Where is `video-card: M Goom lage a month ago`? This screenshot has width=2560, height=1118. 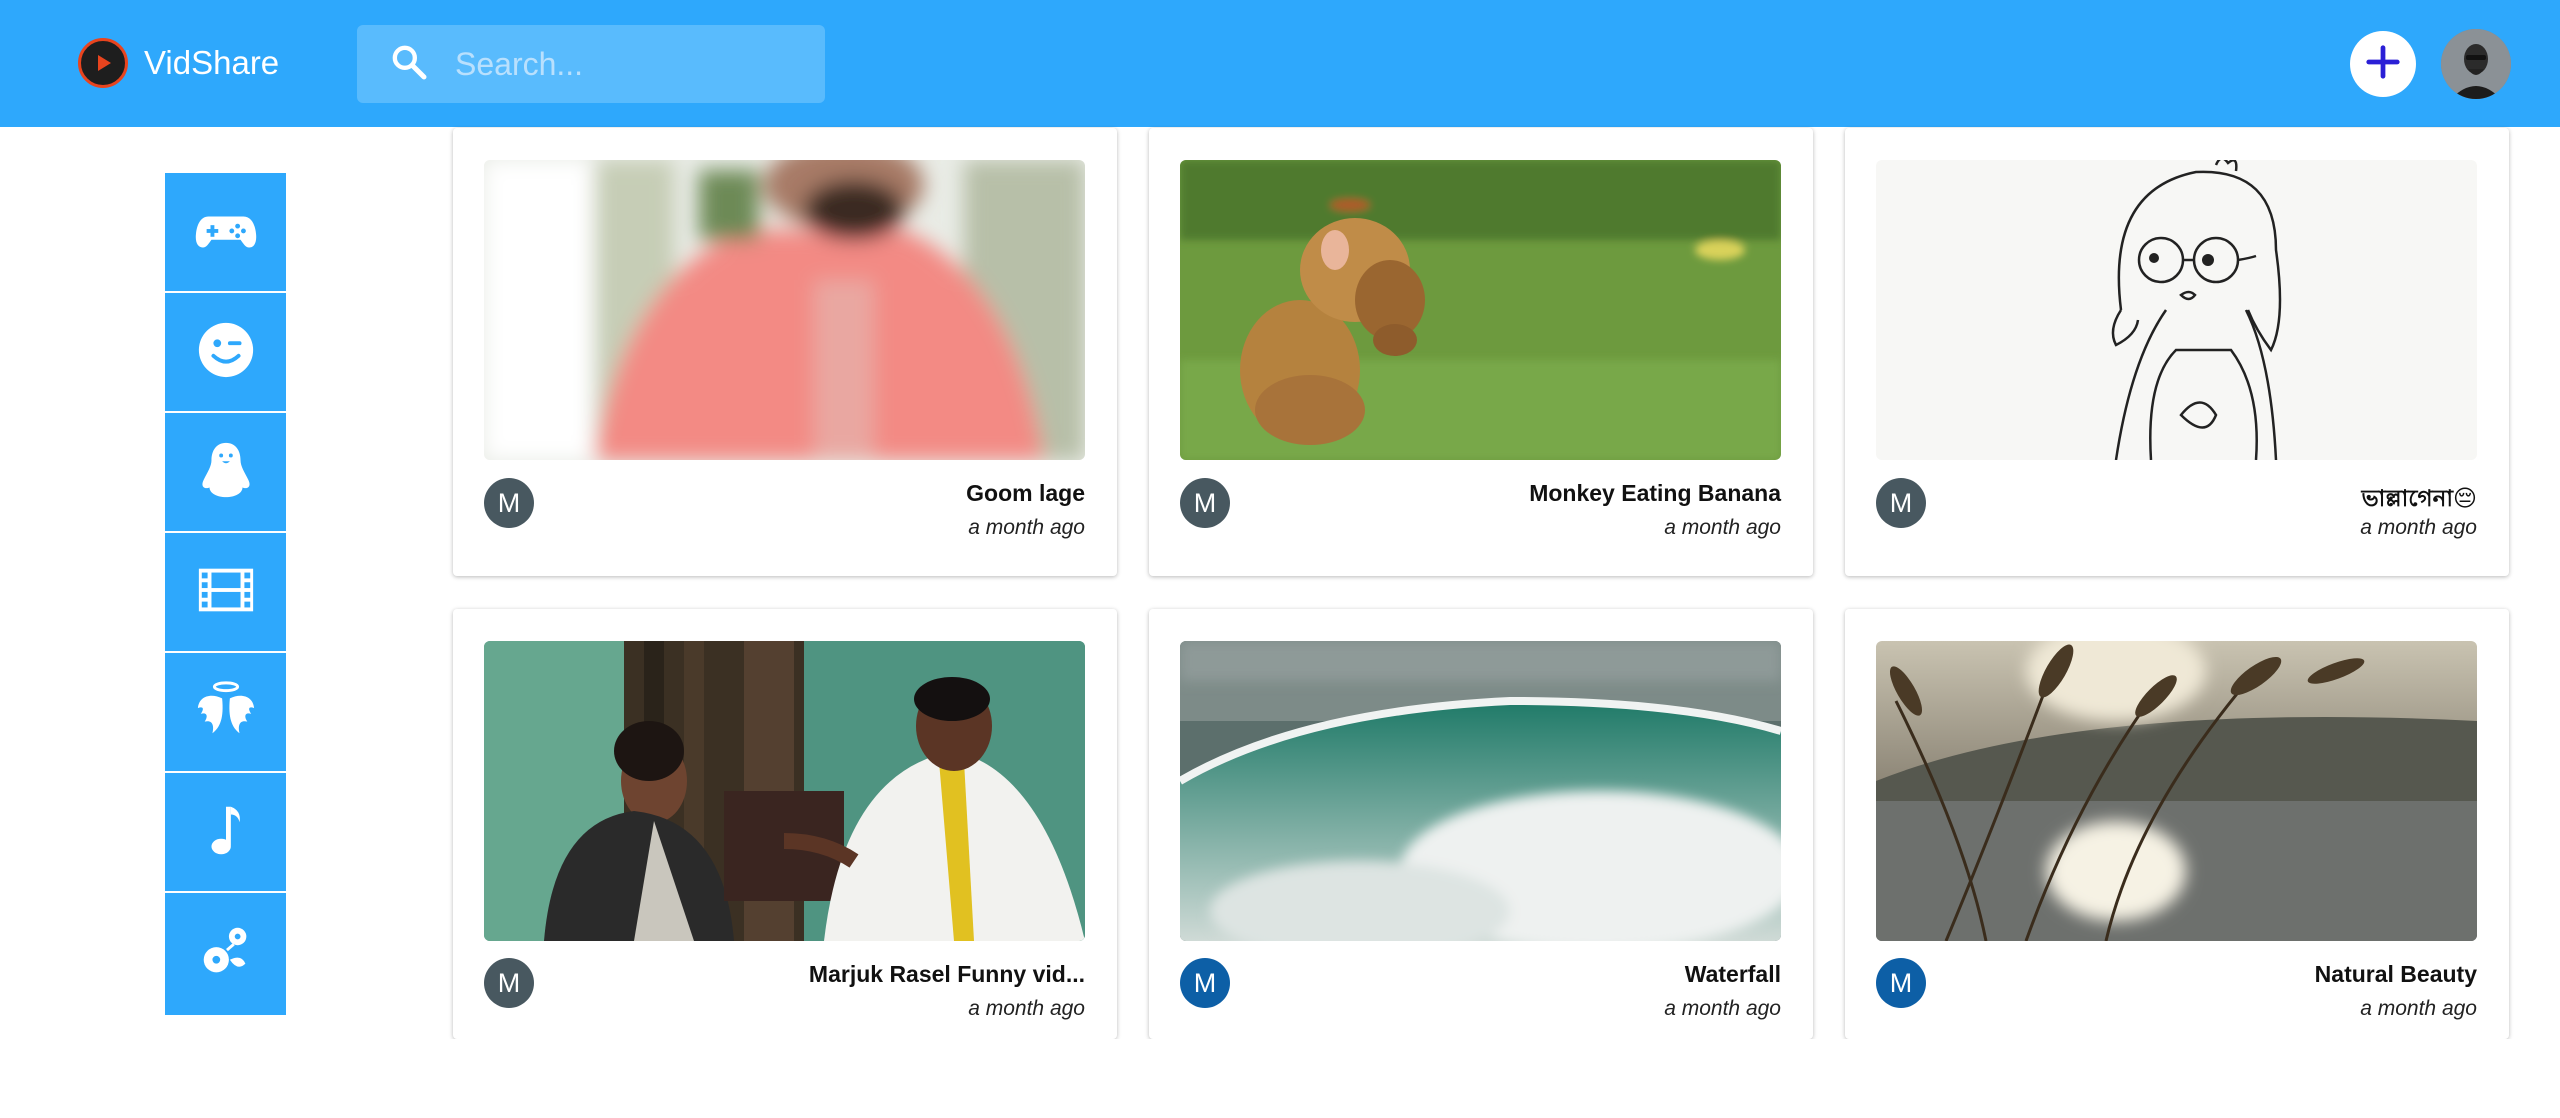
video-card: M Goom lage a month ago is located at coordinates (785, 352).